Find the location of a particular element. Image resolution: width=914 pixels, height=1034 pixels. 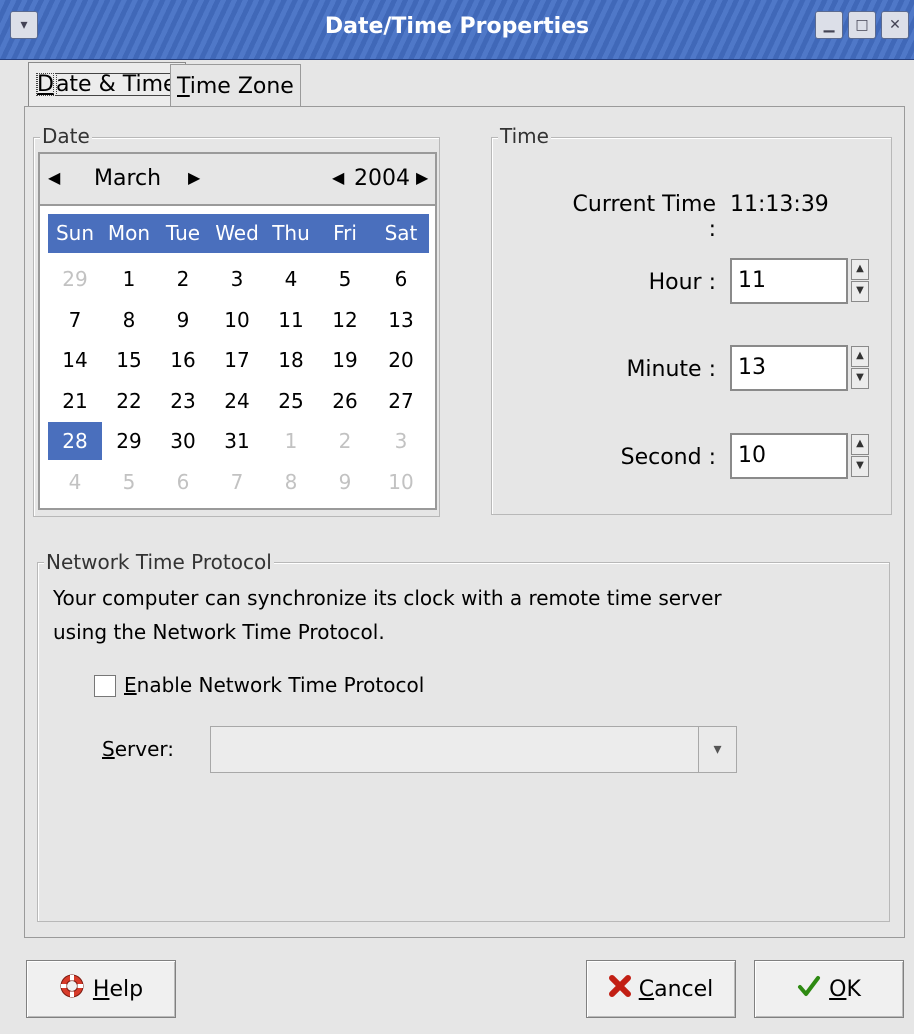

calendar-day: 27 is located at coordinates (401, 401).